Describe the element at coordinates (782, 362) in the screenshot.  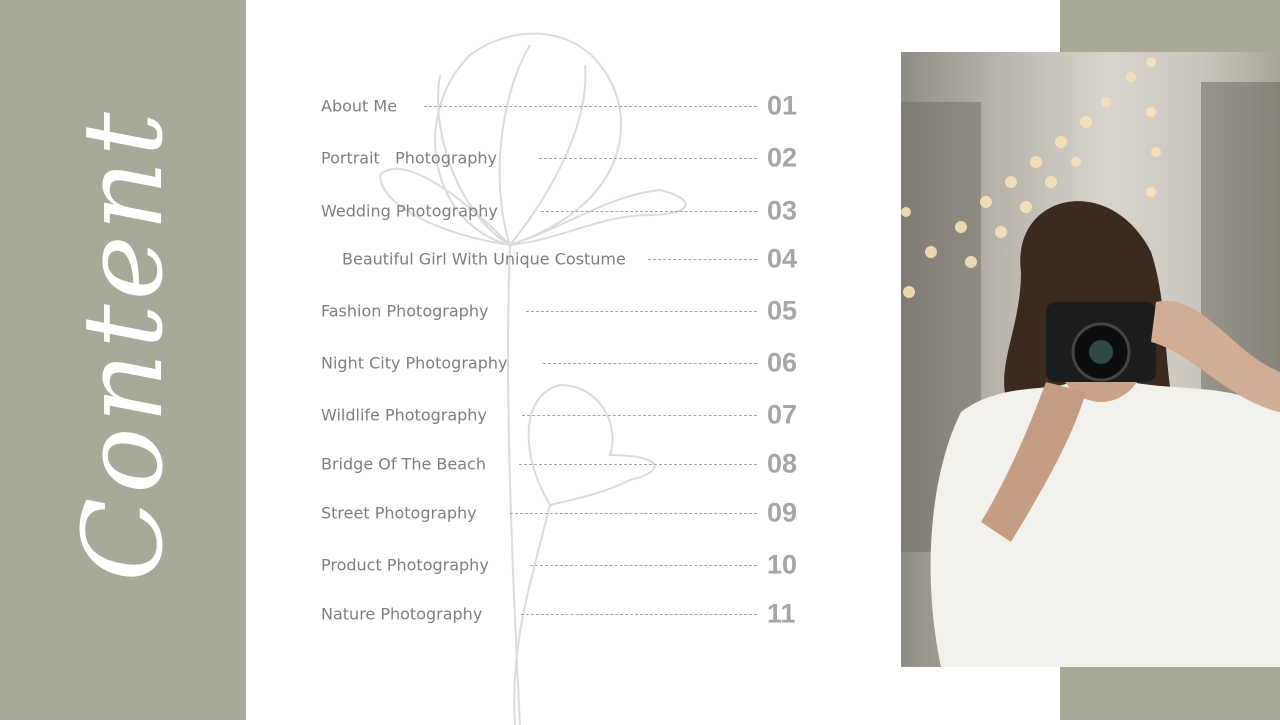
I see `item-number: 06` at that location.